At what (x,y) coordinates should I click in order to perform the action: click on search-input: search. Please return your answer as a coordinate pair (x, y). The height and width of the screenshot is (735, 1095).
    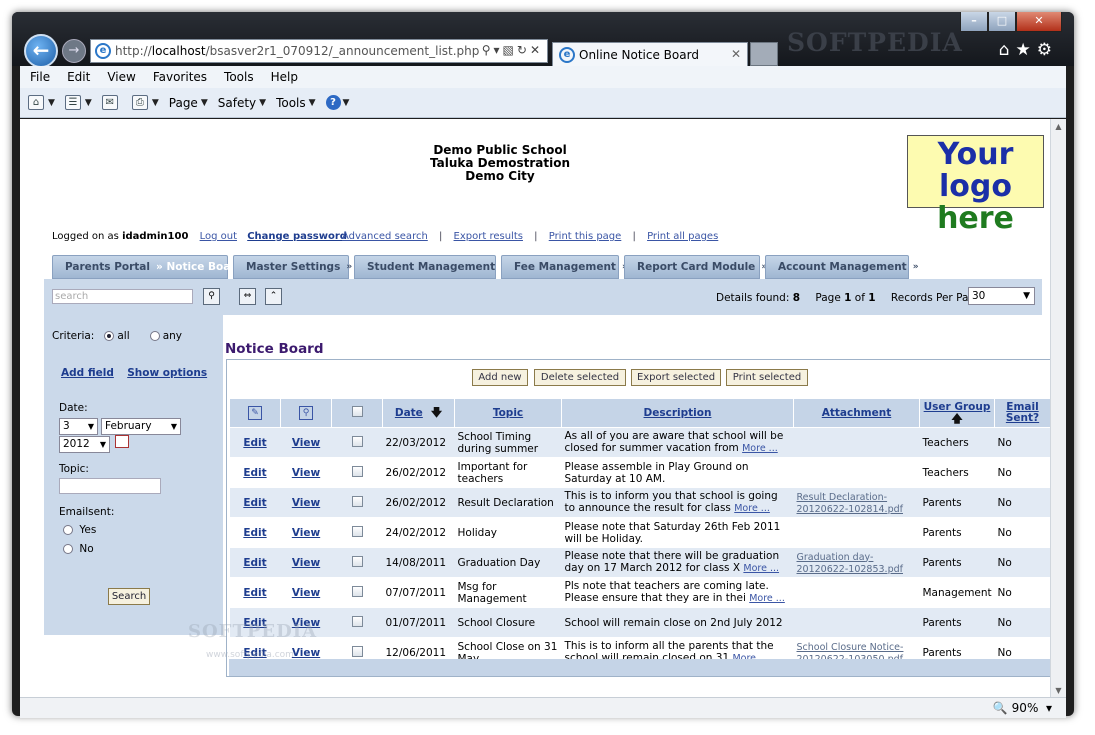
    Looking at the image, I should click on (122, 296).